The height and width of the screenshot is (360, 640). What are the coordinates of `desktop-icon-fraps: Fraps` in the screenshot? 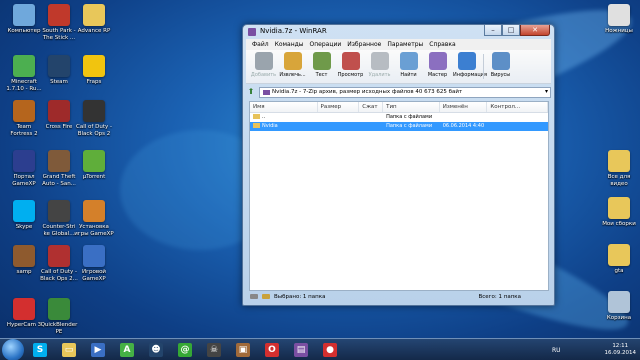 It's located at (94, 70).